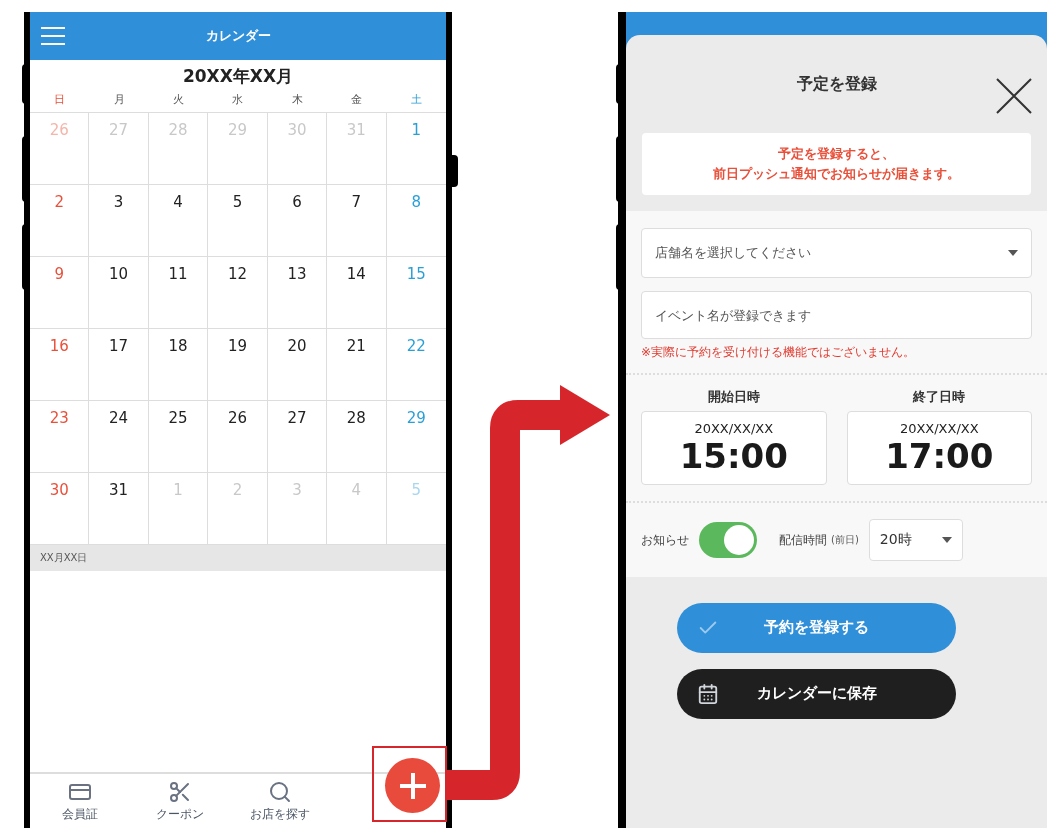  What do you see at coordinates (416, 100) in the screenshot?
I see `weekday-label: 土` at bounding box center [416, 100].